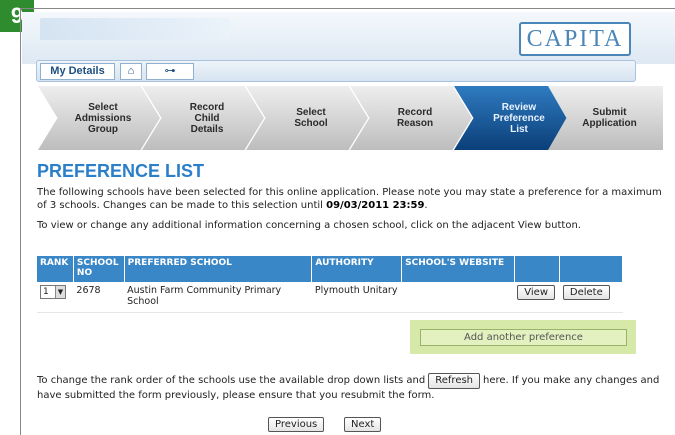 The width and height of the screenshot is (675, 435). Describe the element at coordinates (537, 269) in the screenshot. I see `col-view` at that location.